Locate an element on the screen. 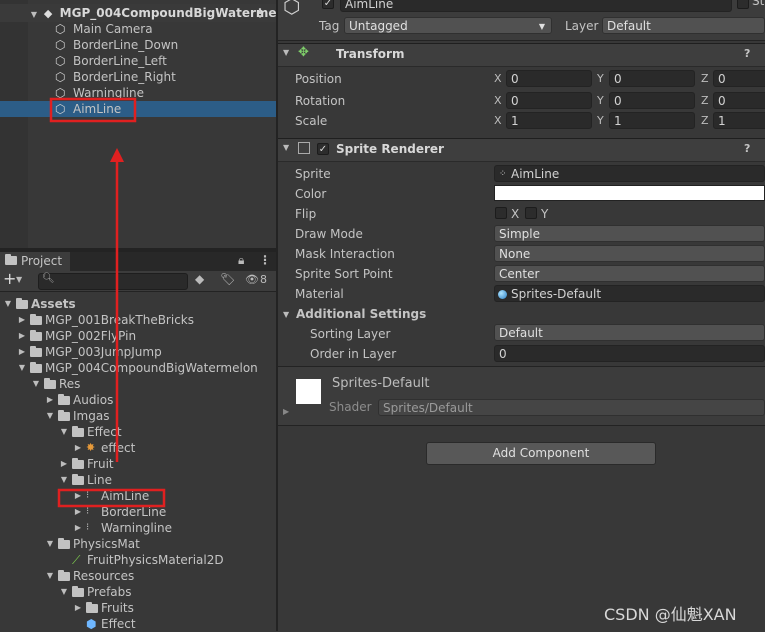  draw-mode-dropdown: Simple is located at coordinates (629, 233).